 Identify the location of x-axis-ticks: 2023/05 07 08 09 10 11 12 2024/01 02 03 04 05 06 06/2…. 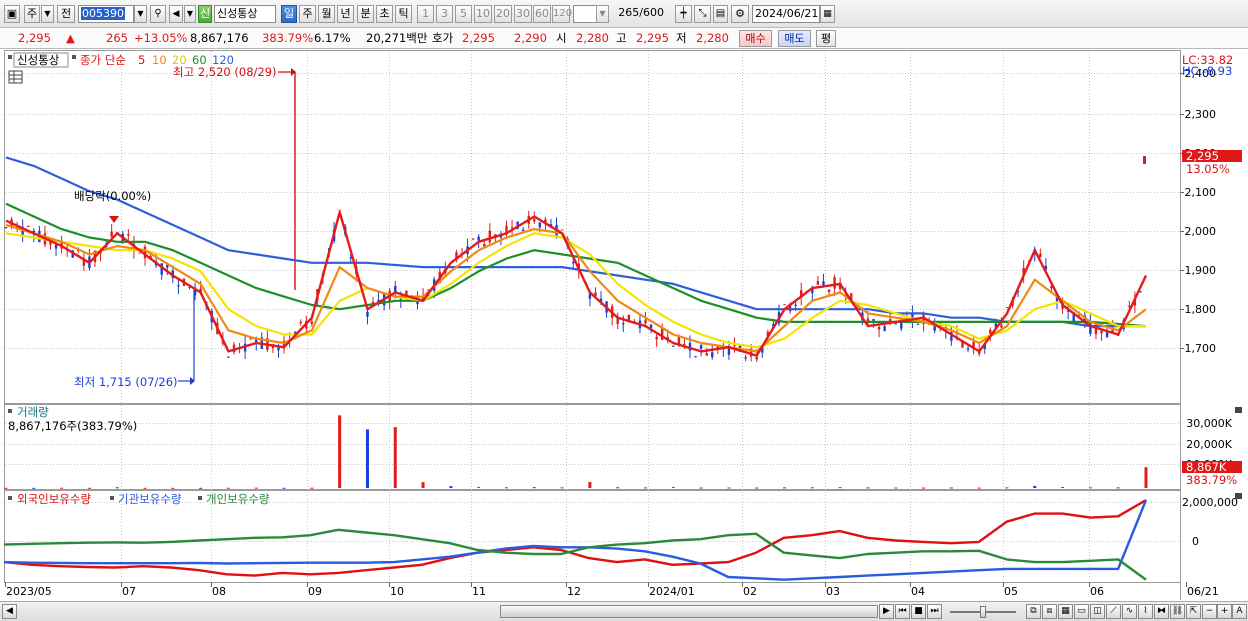
(612, 590).